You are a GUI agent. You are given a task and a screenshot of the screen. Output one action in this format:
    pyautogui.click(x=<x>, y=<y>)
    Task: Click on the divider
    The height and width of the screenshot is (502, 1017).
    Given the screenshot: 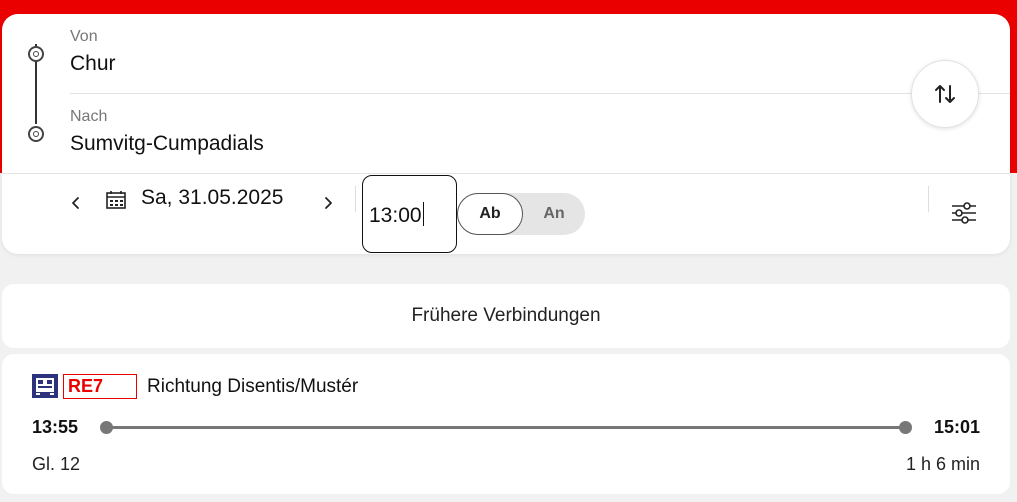 What is the action you would take?
    pyautogui.click(x=540, y=93)
    